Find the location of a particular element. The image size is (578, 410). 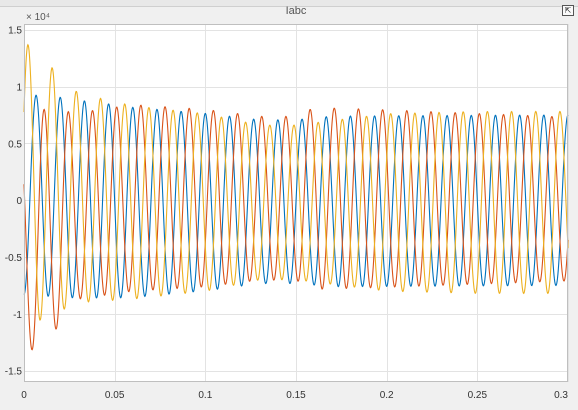

y-axis-exponent-label: × 10⁴ is located at coordinates (38, 17).